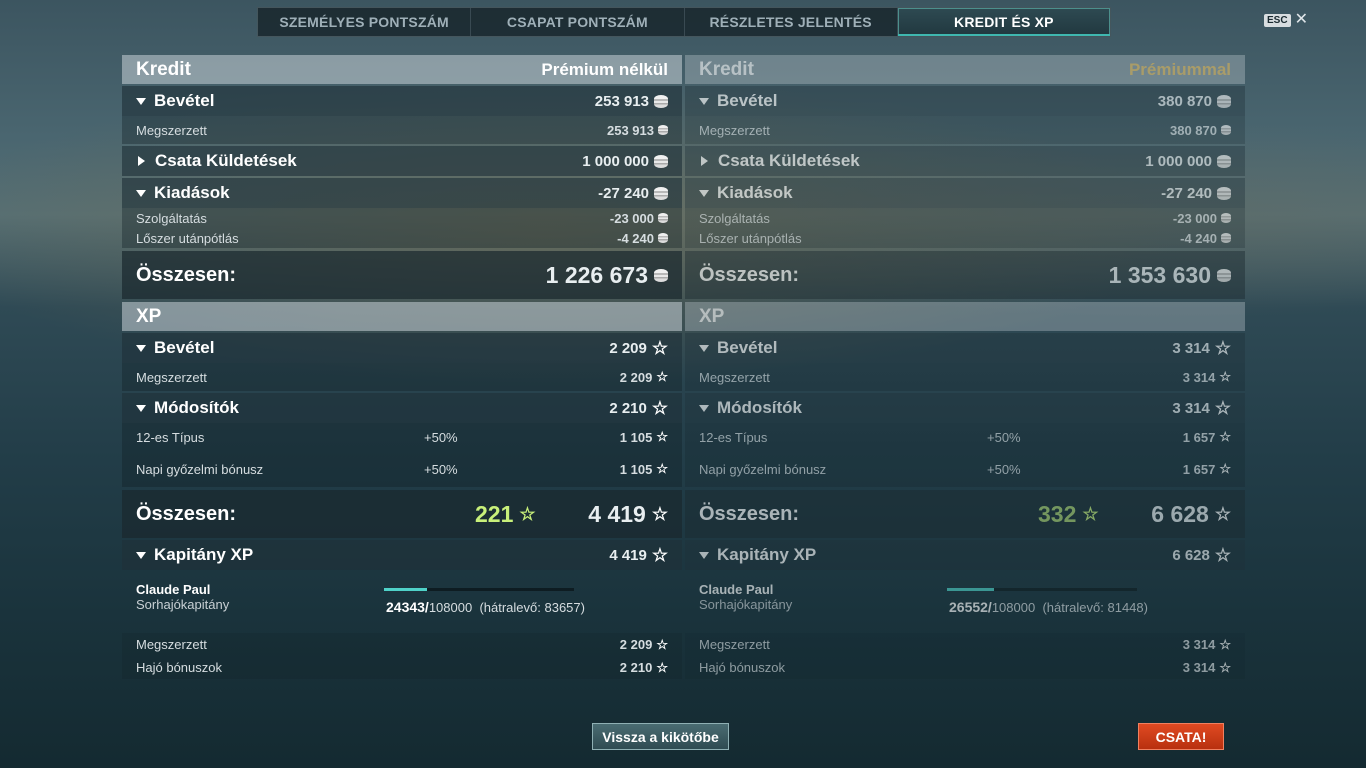 The image size is (1366, 768). I want to click on captain-ship-bonus-line: Hajó bónuszok 3 314 ☆, so click(965, 667).